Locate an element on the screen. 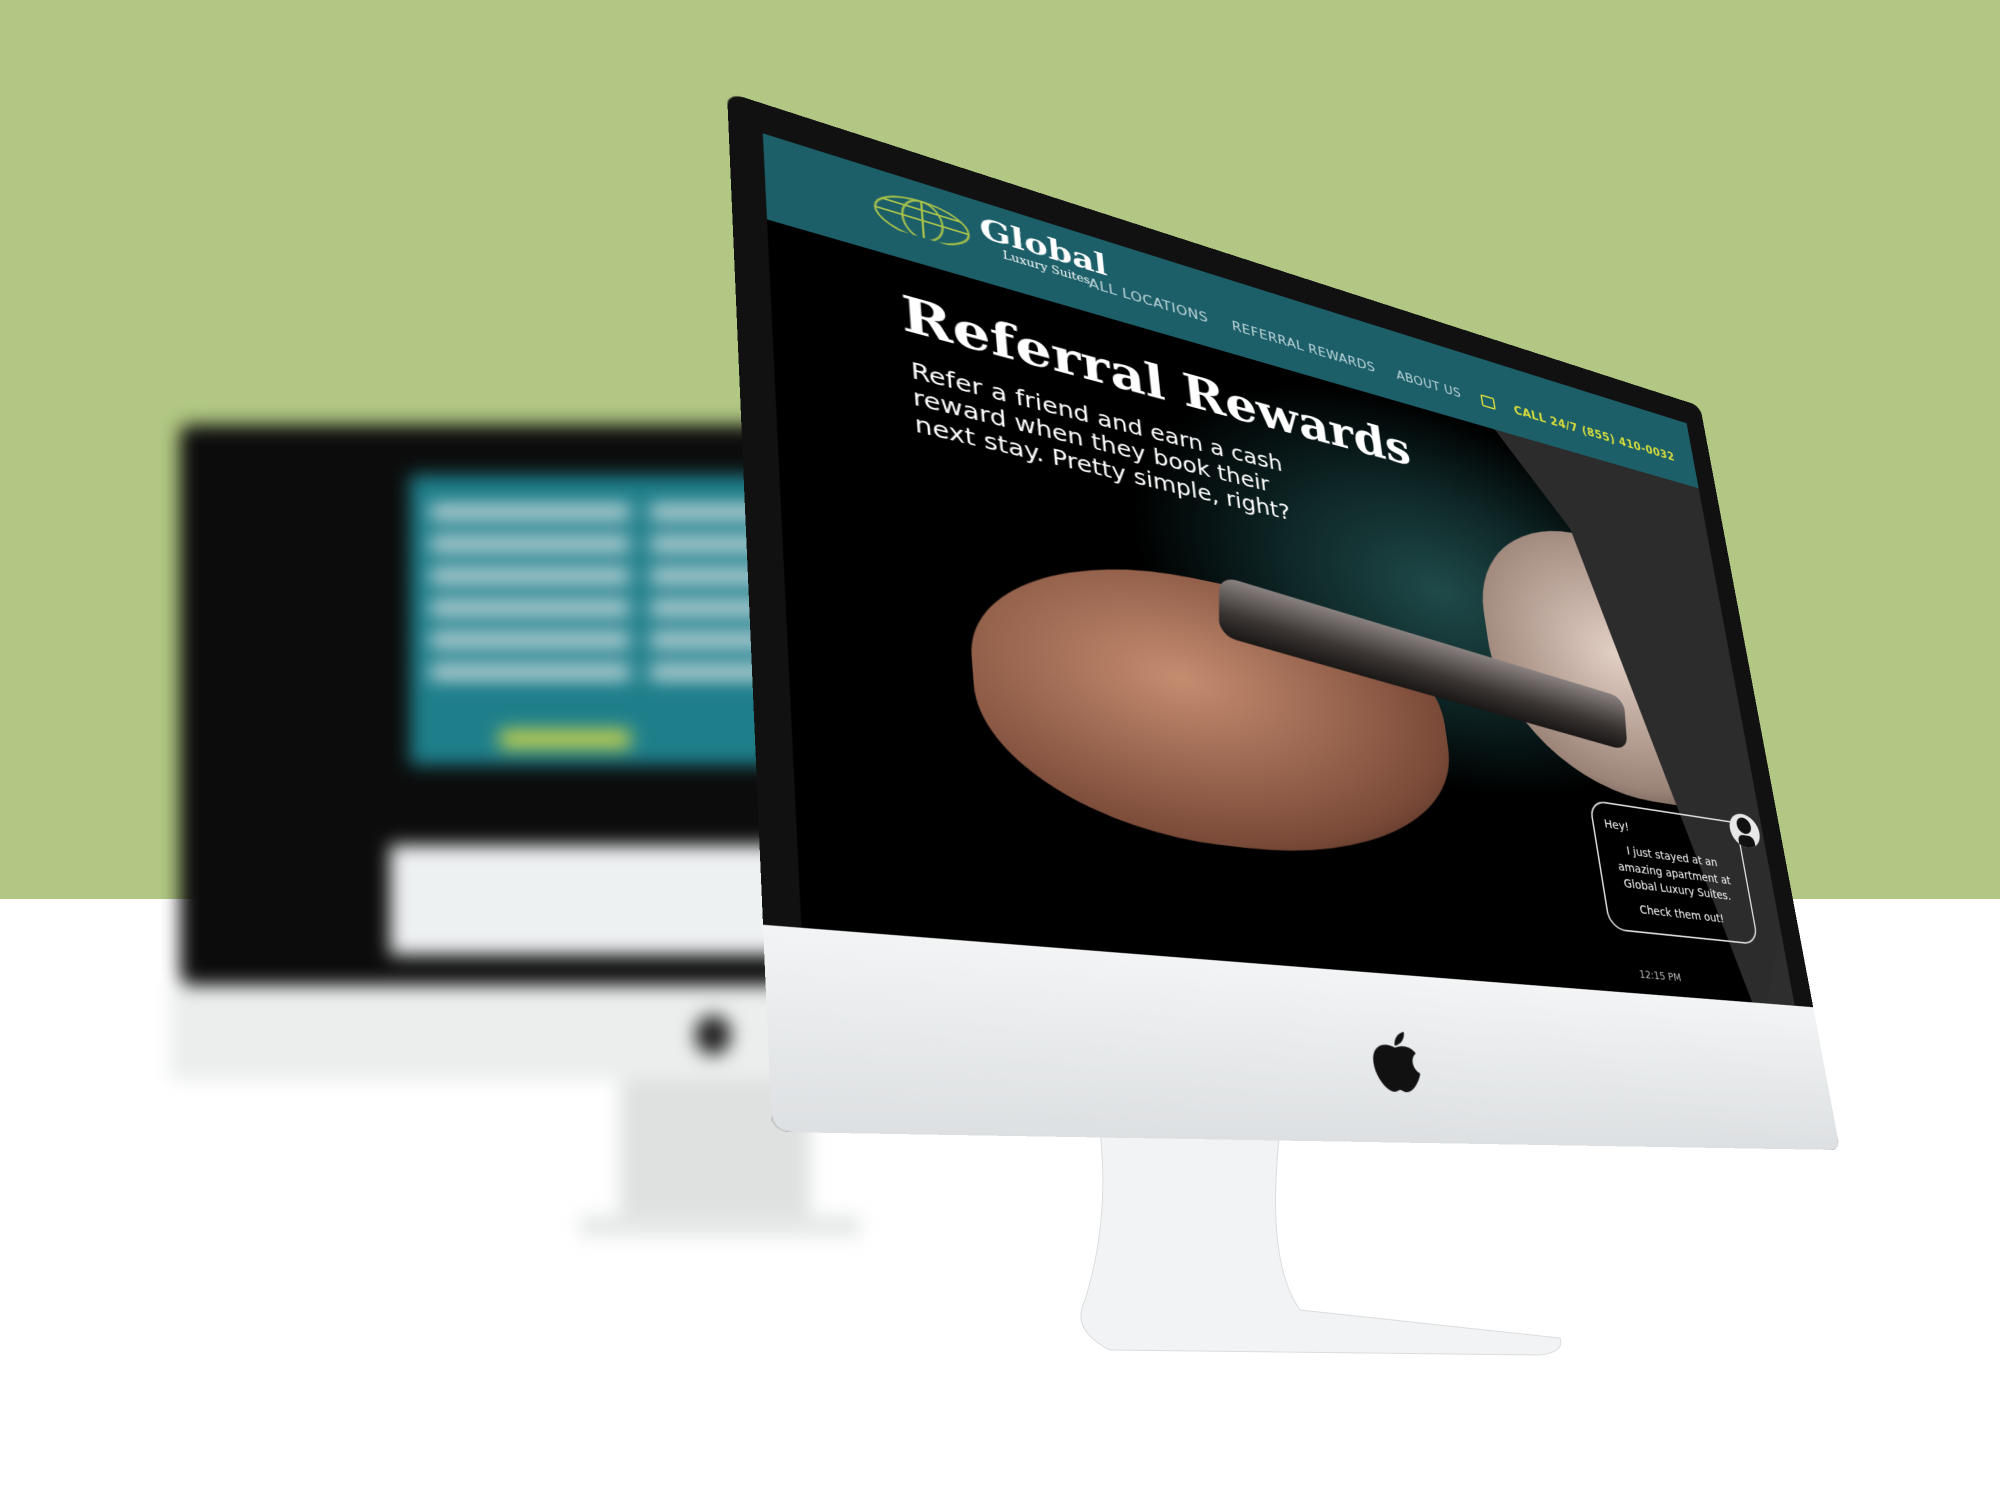 This screenshot has height=1501, width=2000. suitcase-icon is located at coordinates (1487, 401).